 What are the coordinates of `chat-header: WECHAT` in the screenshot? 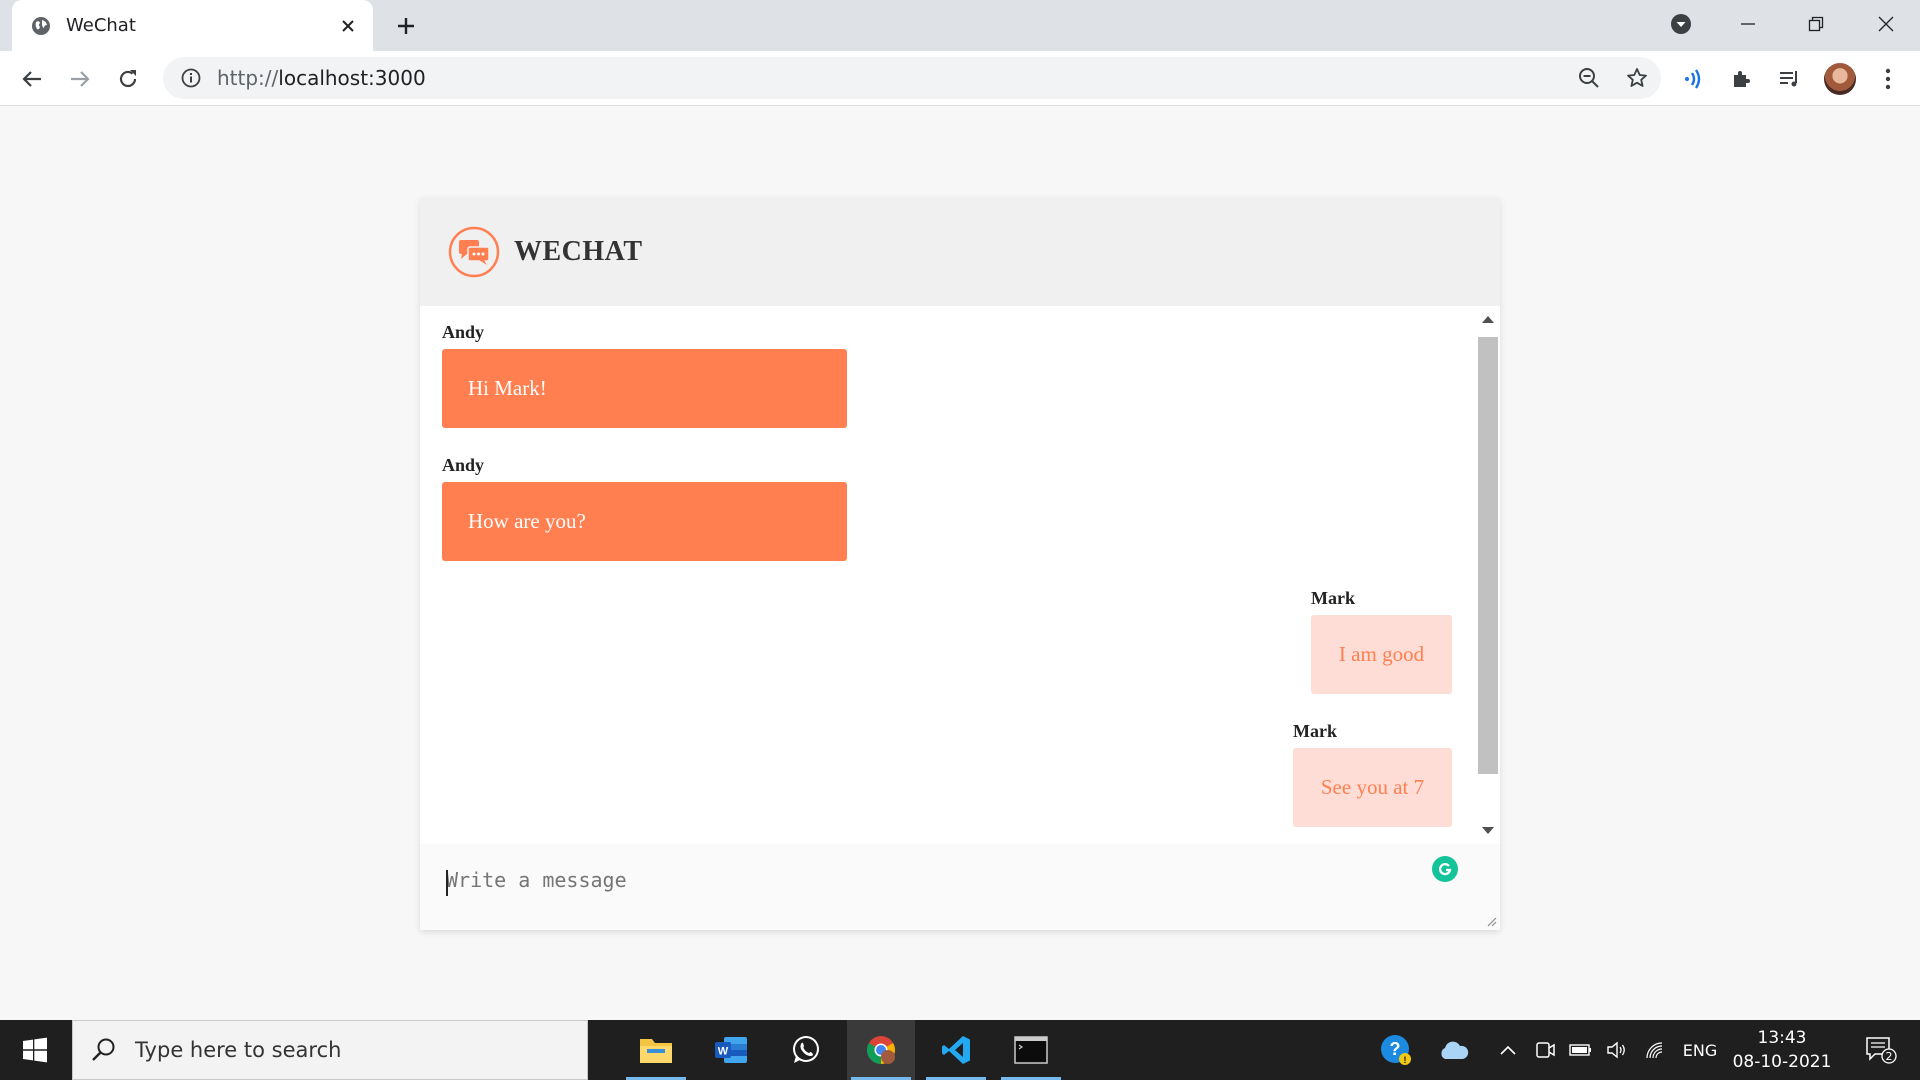 It's located at (960, 252).